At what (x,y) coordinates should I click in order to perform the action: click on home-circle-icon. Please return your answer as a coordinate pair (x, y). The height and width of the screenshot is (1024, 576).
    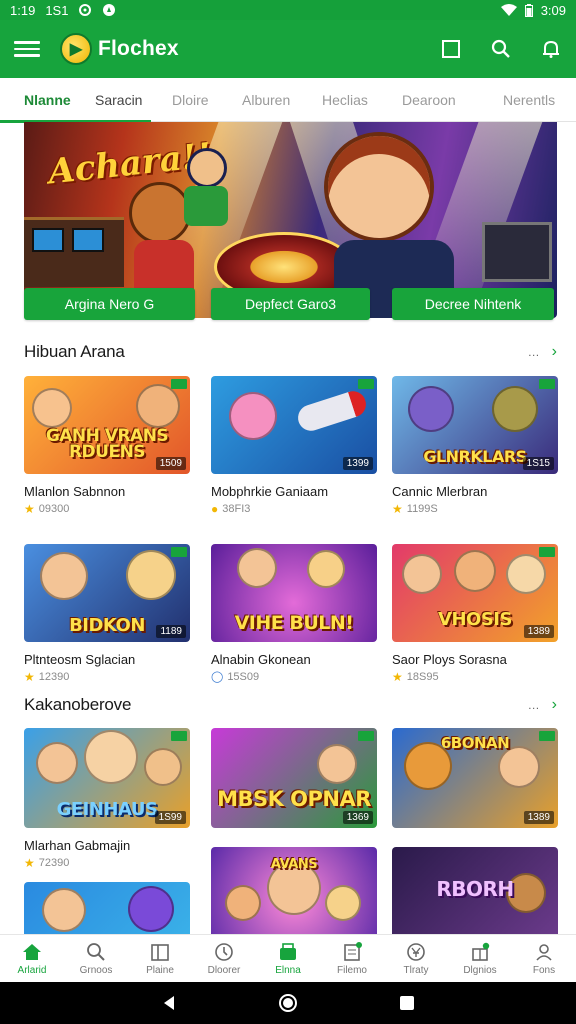
    Looking at the image, I should click on (287, 1003).